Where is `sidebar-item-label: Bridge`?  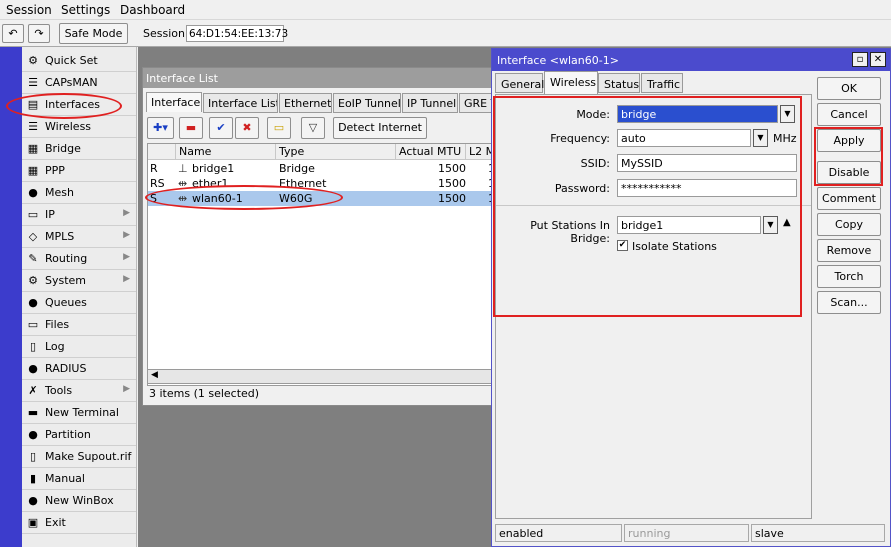 sidebar-item-label: Bridge is located at coordinates (63, 148).